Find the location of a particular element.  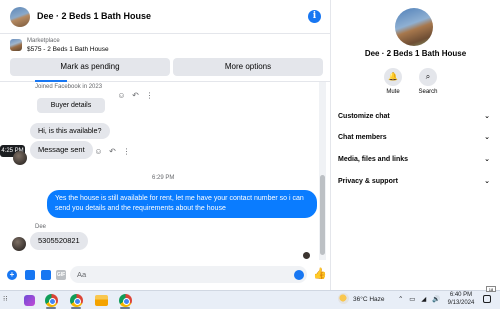

listing-detail: $575 - 2 Beds 1 Bath House is located at coordinates (68, 49).